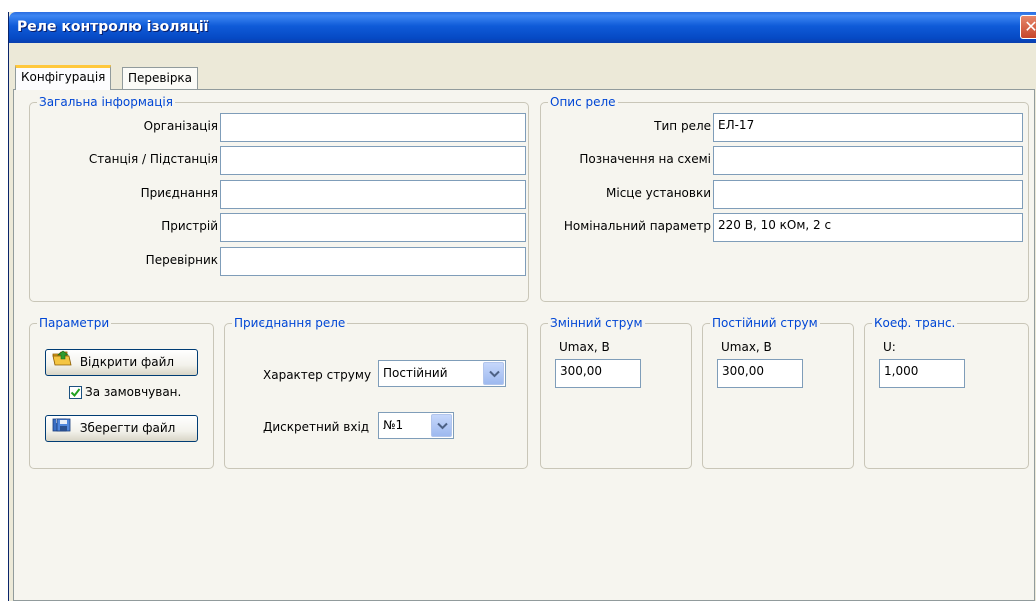 The width and height of the screenshot is (1036, 601). Describe the element at coordinates (179, 193) in the screenshot. I see `connection-label: Приєднання` at that location.